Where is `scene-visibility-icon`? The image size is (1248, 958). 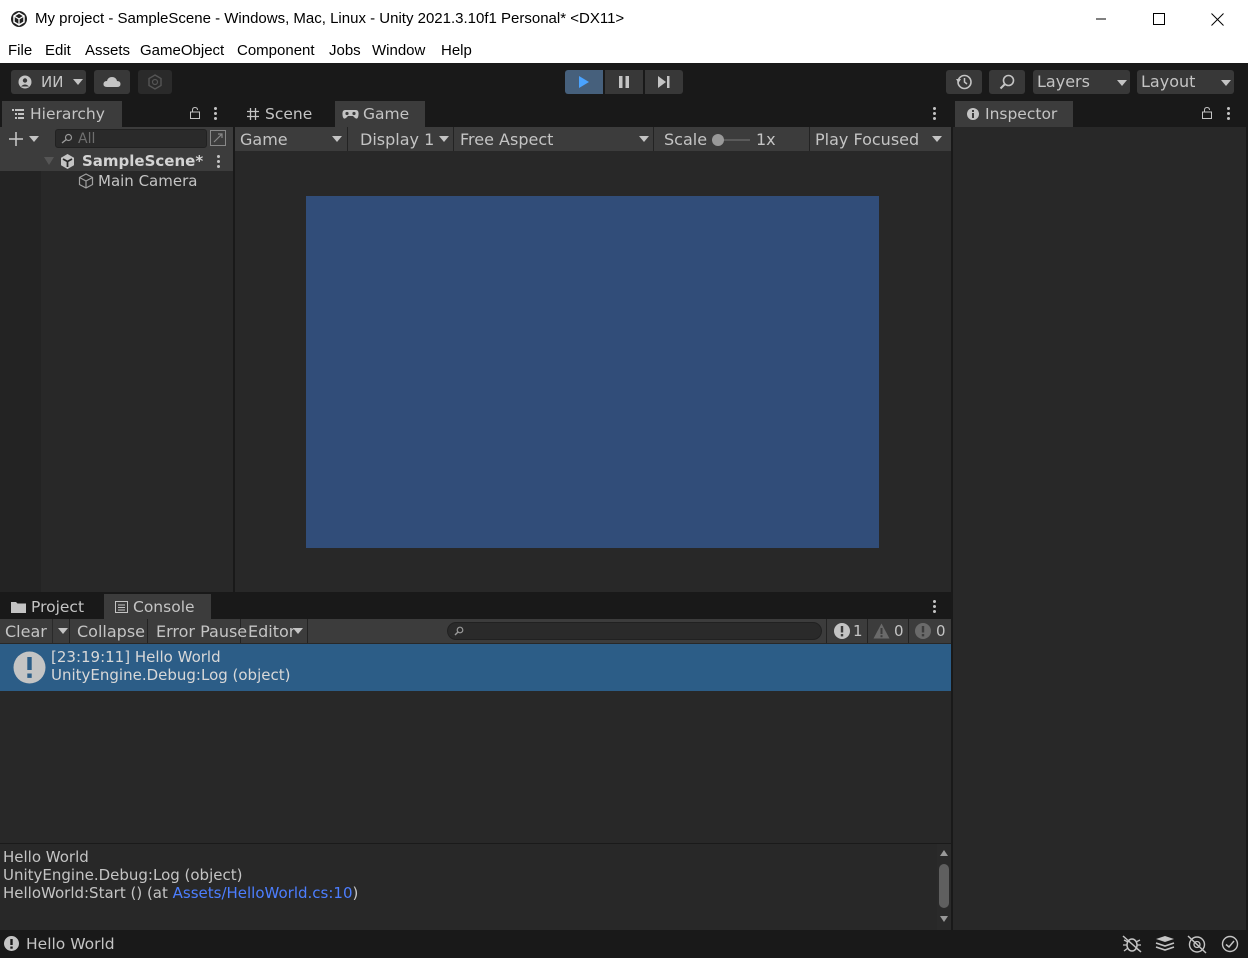
scene-visibility-icon is located at coordinates (218, 138).